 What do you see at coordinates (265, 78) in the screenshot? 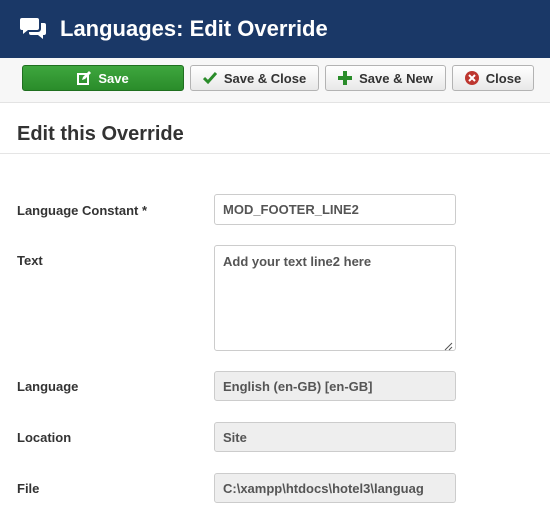
I see `save-close-button-label: Save & Close` at bounding box center [265, 78].